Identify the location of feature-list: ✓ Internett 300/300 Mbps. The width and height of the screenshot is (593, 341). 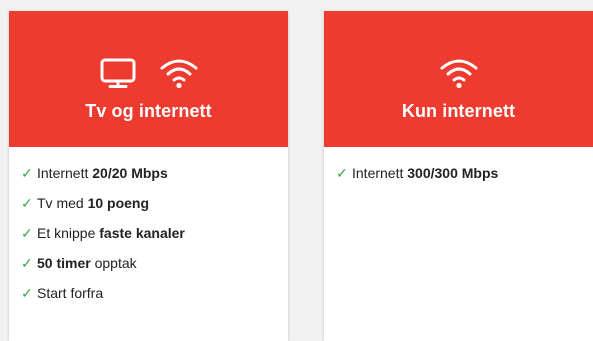
(458, 171).